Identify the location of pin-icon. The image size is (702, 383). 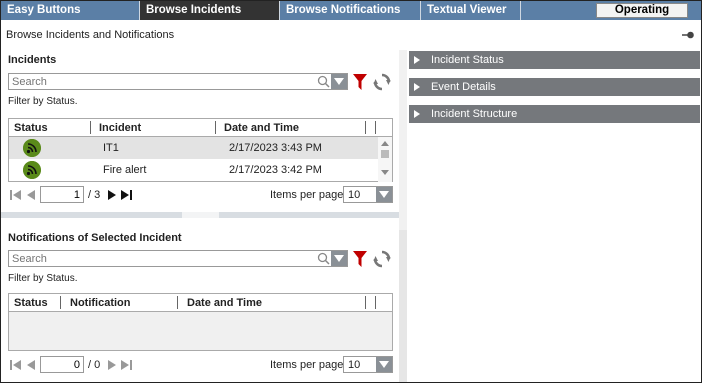
(688, 35).